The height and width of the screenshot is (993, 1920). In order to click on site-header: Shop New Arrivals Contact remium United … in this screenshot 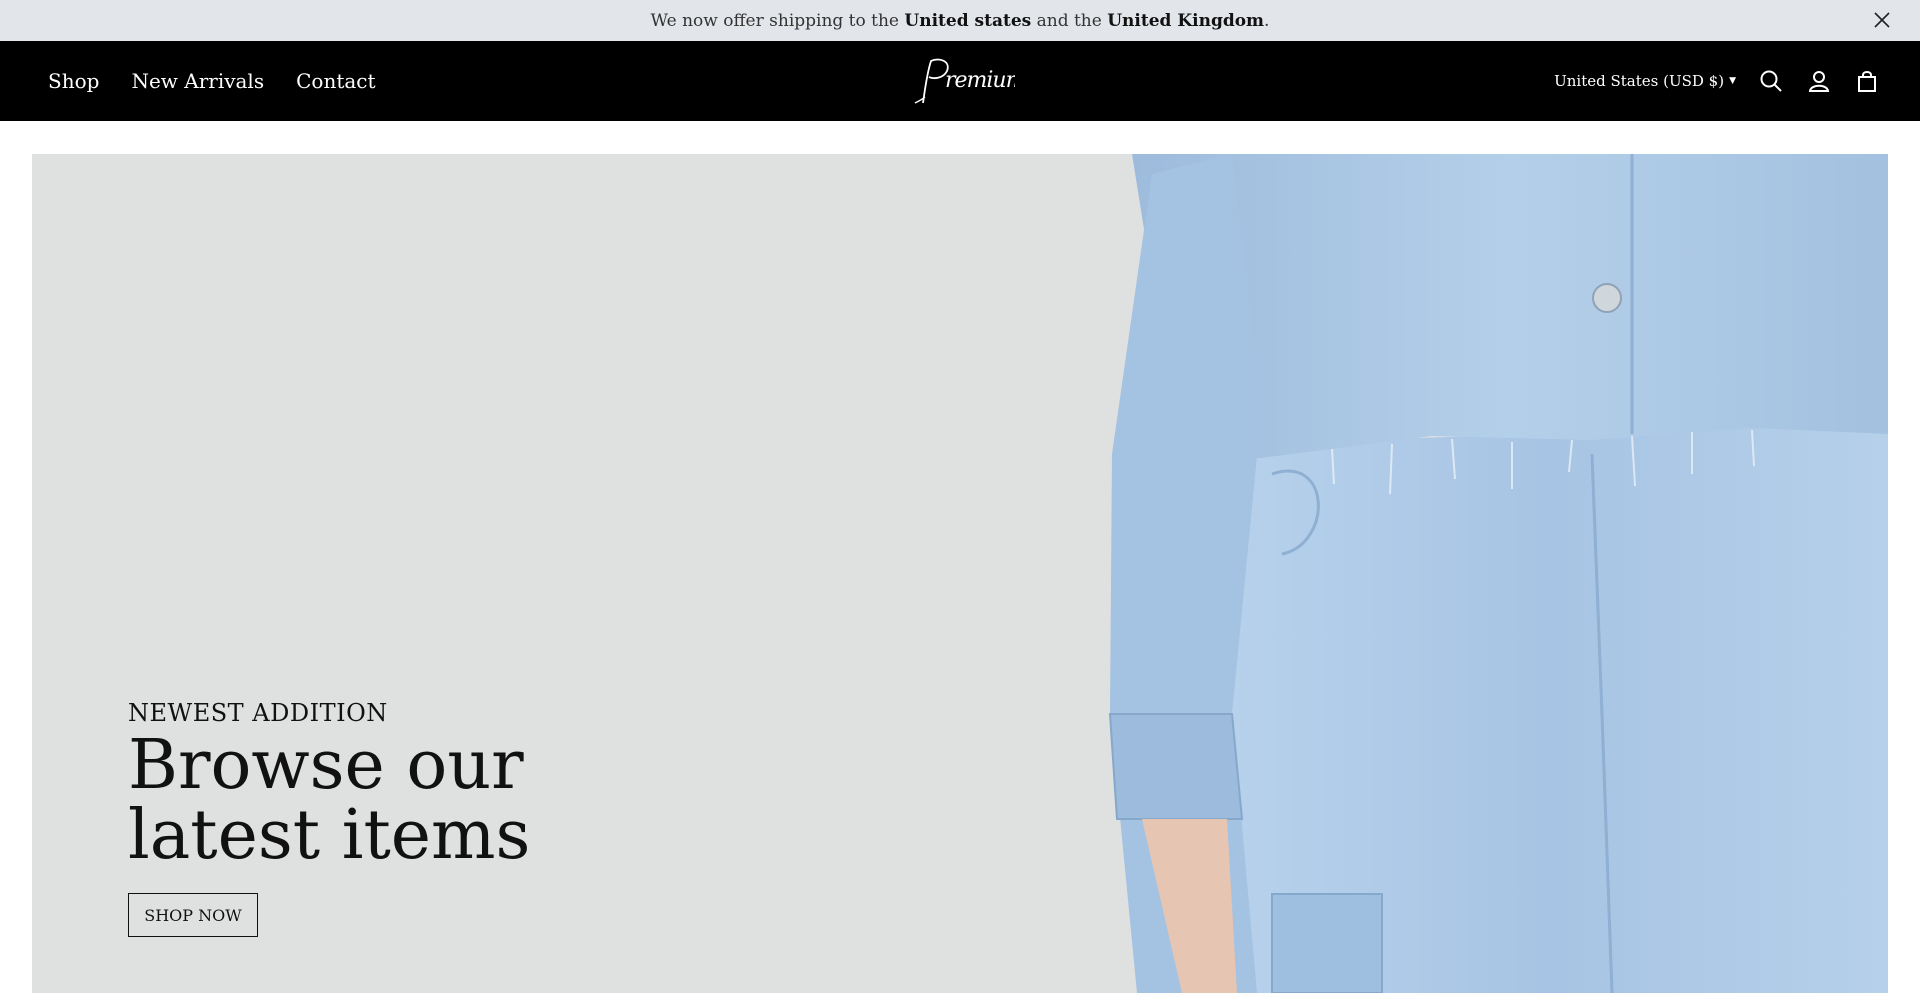, I will do `click(960, 81)`.